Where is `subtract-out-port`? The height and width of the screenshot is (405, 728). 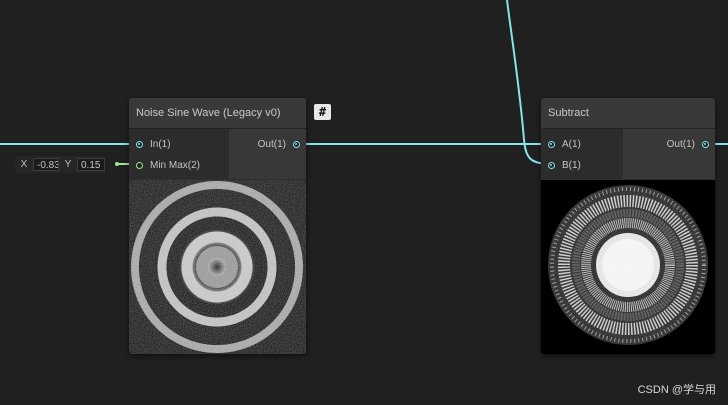 subtract-out-port is located at coordinates (705, 144).